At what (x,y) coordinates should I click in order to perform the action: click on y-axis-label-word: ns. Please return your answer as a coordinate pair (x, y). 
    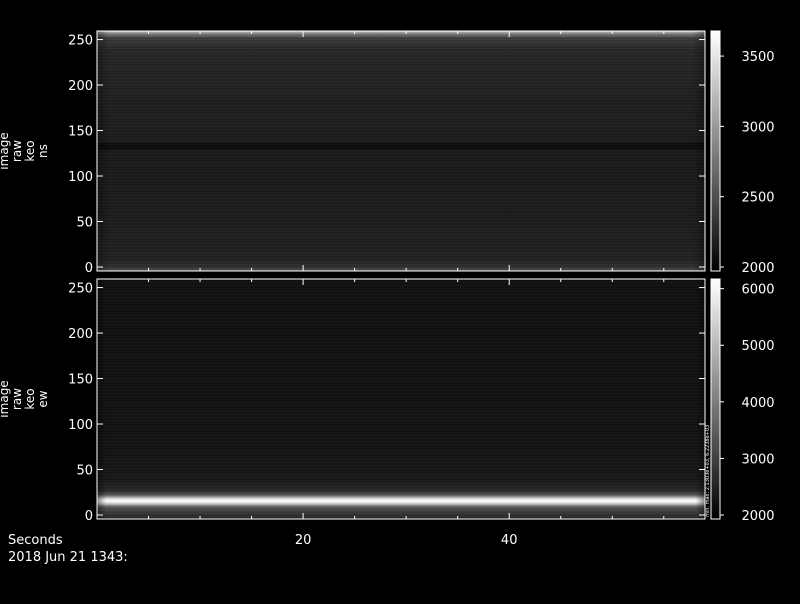
    Looking at the image, I should click on (43, 151).